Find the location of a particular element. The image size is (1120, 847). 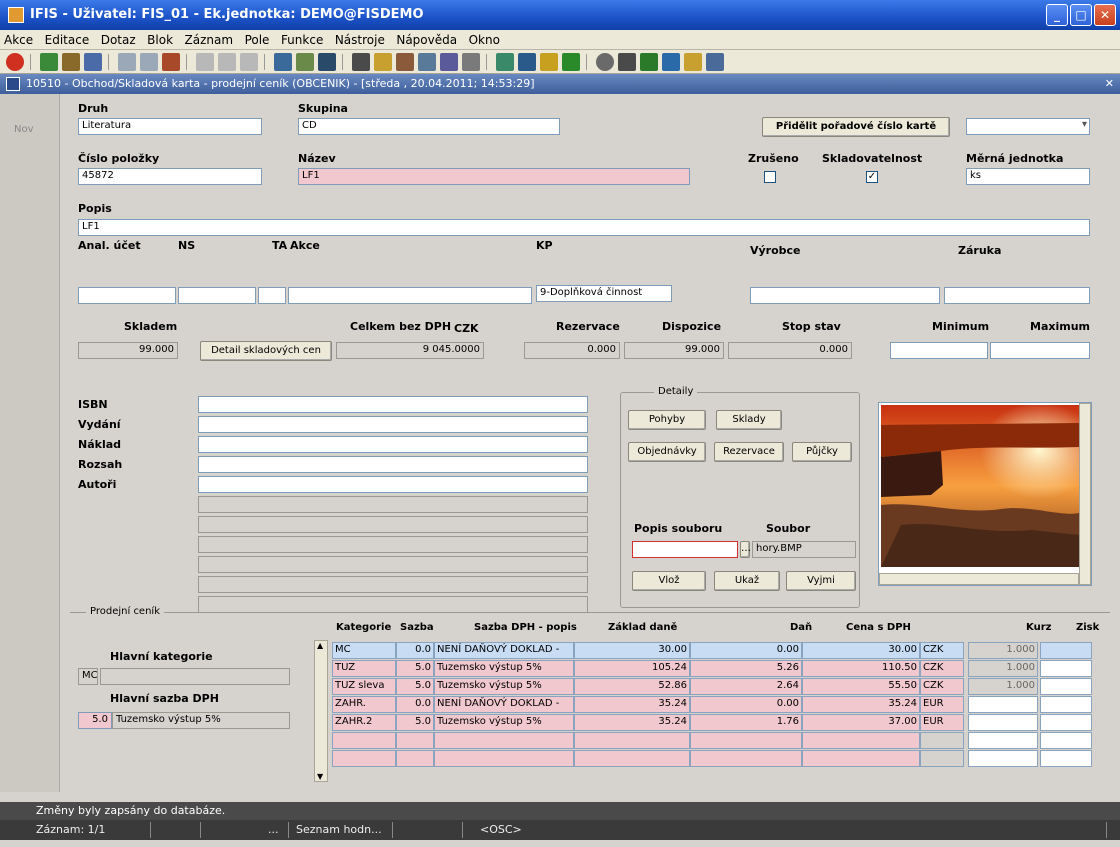

popis-souboru-field is located at coordinates (685, 549).